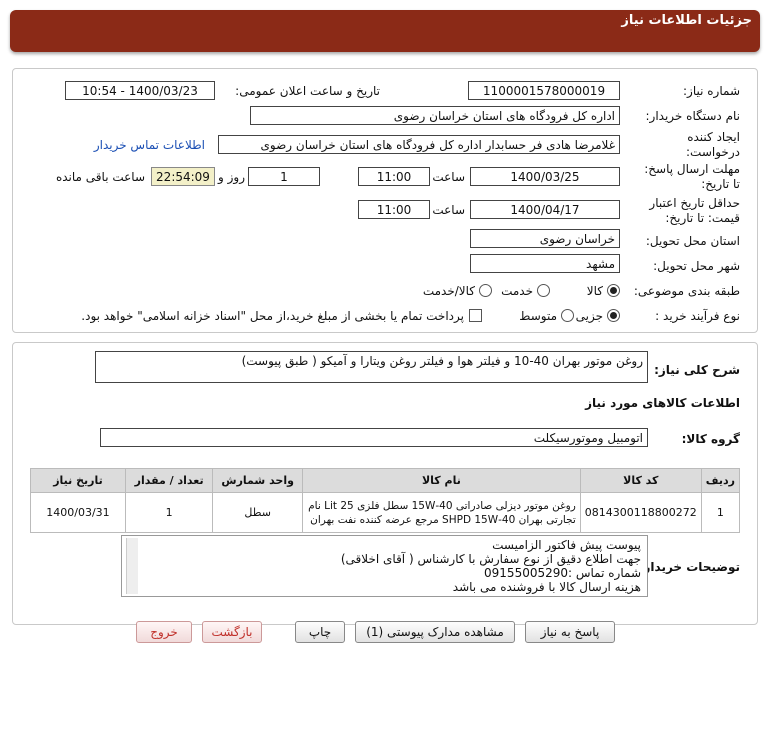 This screenshot has width=770, height=745. Describe the element at coordinates (258, 512) in the screenshot. I see `row-unit: سطل` at that location.